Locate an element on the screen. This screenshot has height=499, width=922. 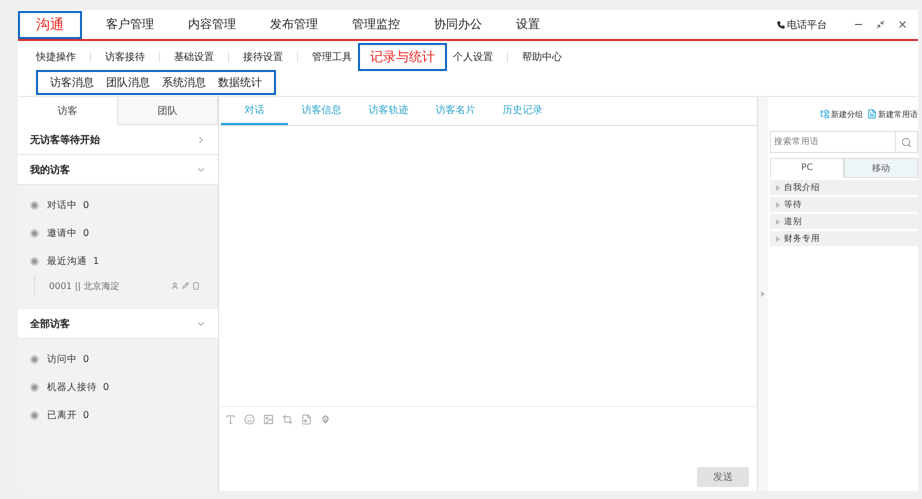
visitor-group-label: 访问中 0 is located at coordinates (68, 359).